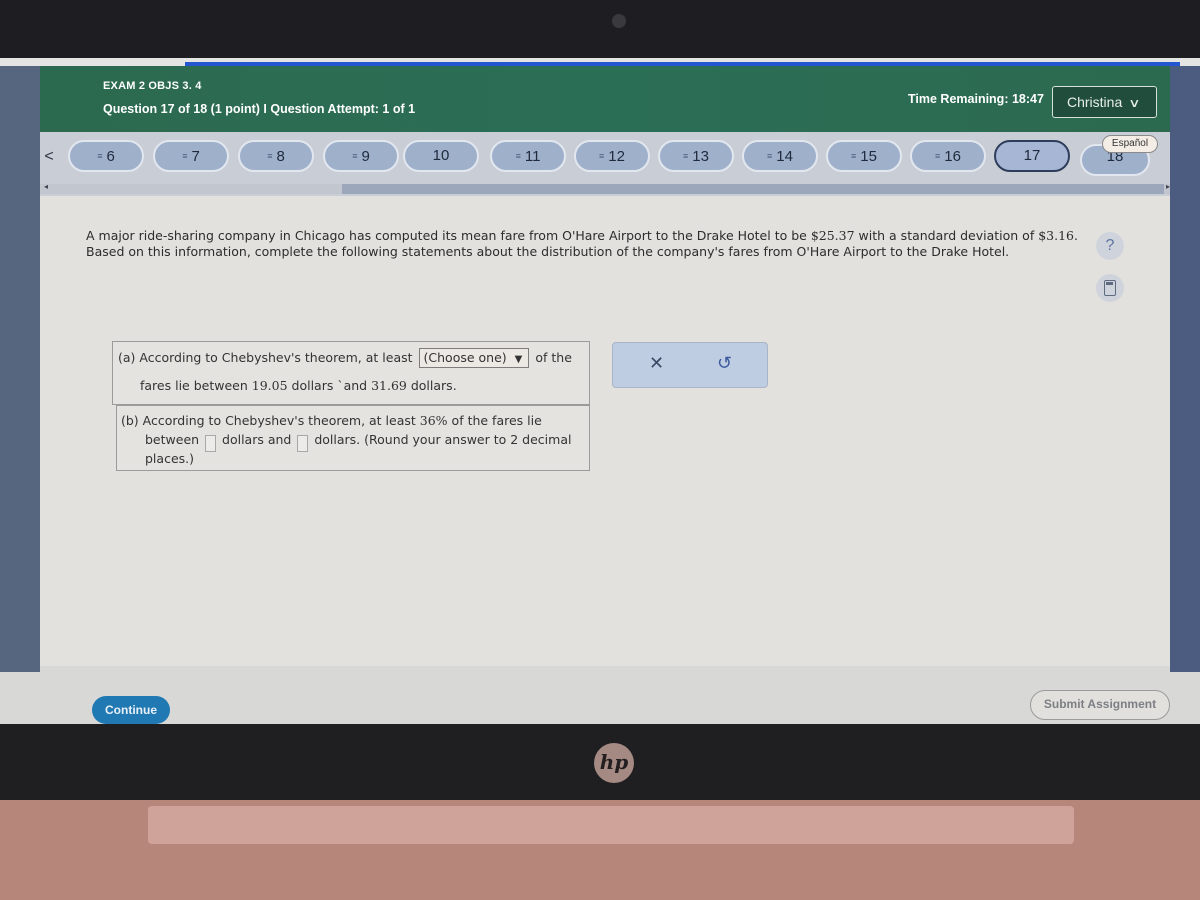 The width and height of the screenshot is (1200, 900). I want to click on question-nav-item-7: ≡ 7, so click(191, 156).